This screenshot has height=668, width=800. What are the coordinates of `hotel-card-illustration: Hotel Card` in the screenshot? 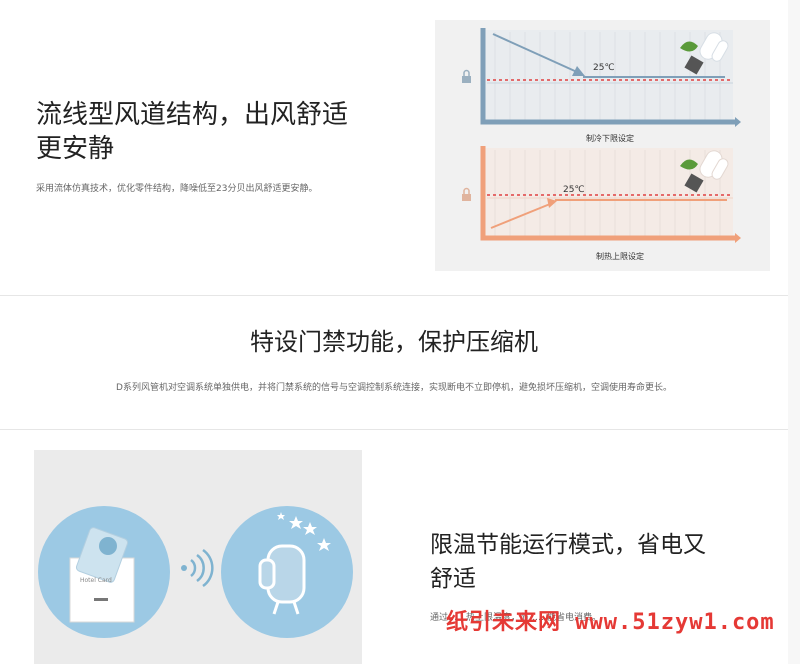 It's located at (198, 557).